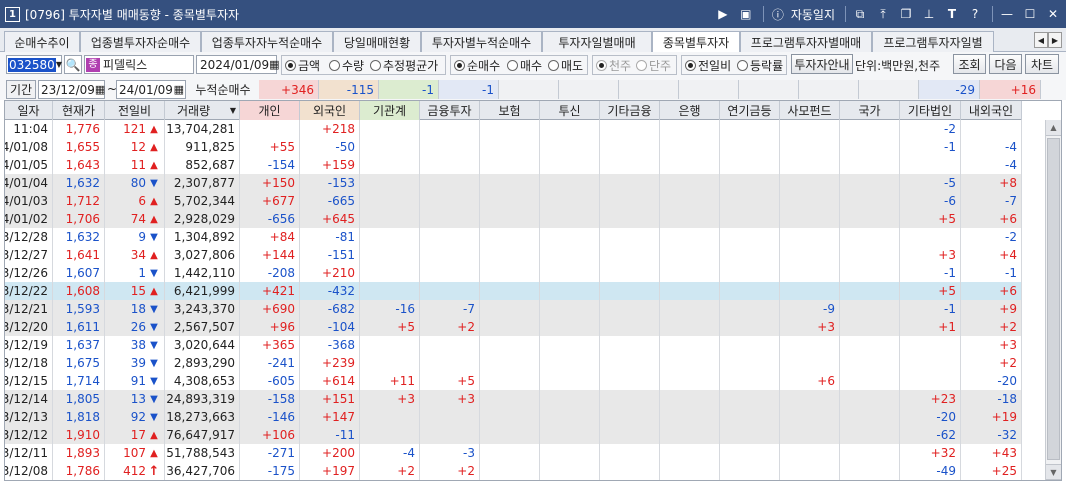  Describe the element at coordinates (404, 65) in the screenshot. I see `radio-avg-price: 추정평균가` at that location.